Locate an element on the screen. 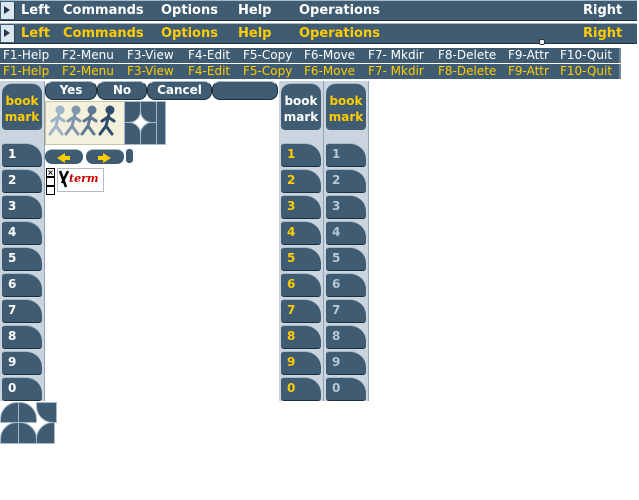 Image resolution: width=639 pixels, height=500 pixels. left-arrow-icon is located at coordinates (63, 158).